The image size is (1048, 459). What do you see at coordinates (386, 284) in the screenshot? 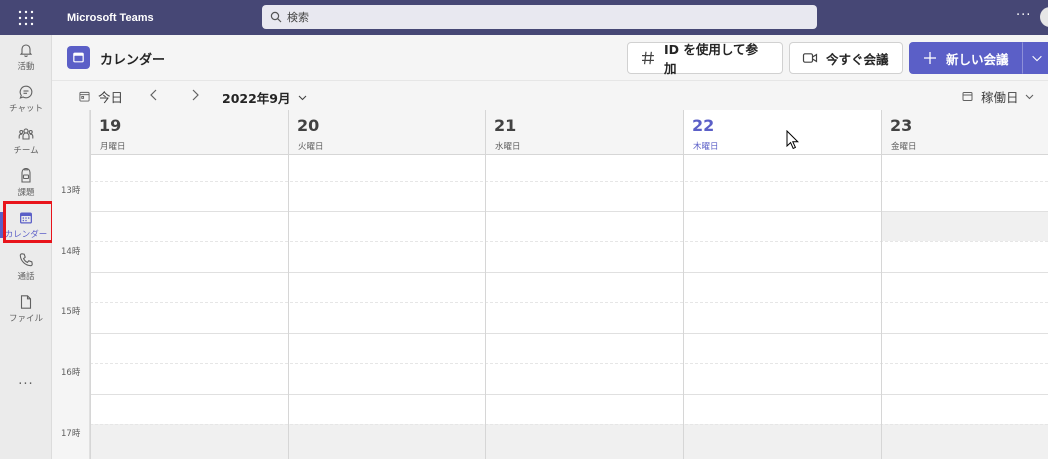
I see `day-column: 20 火曜日` at bounding box center [386, 284].